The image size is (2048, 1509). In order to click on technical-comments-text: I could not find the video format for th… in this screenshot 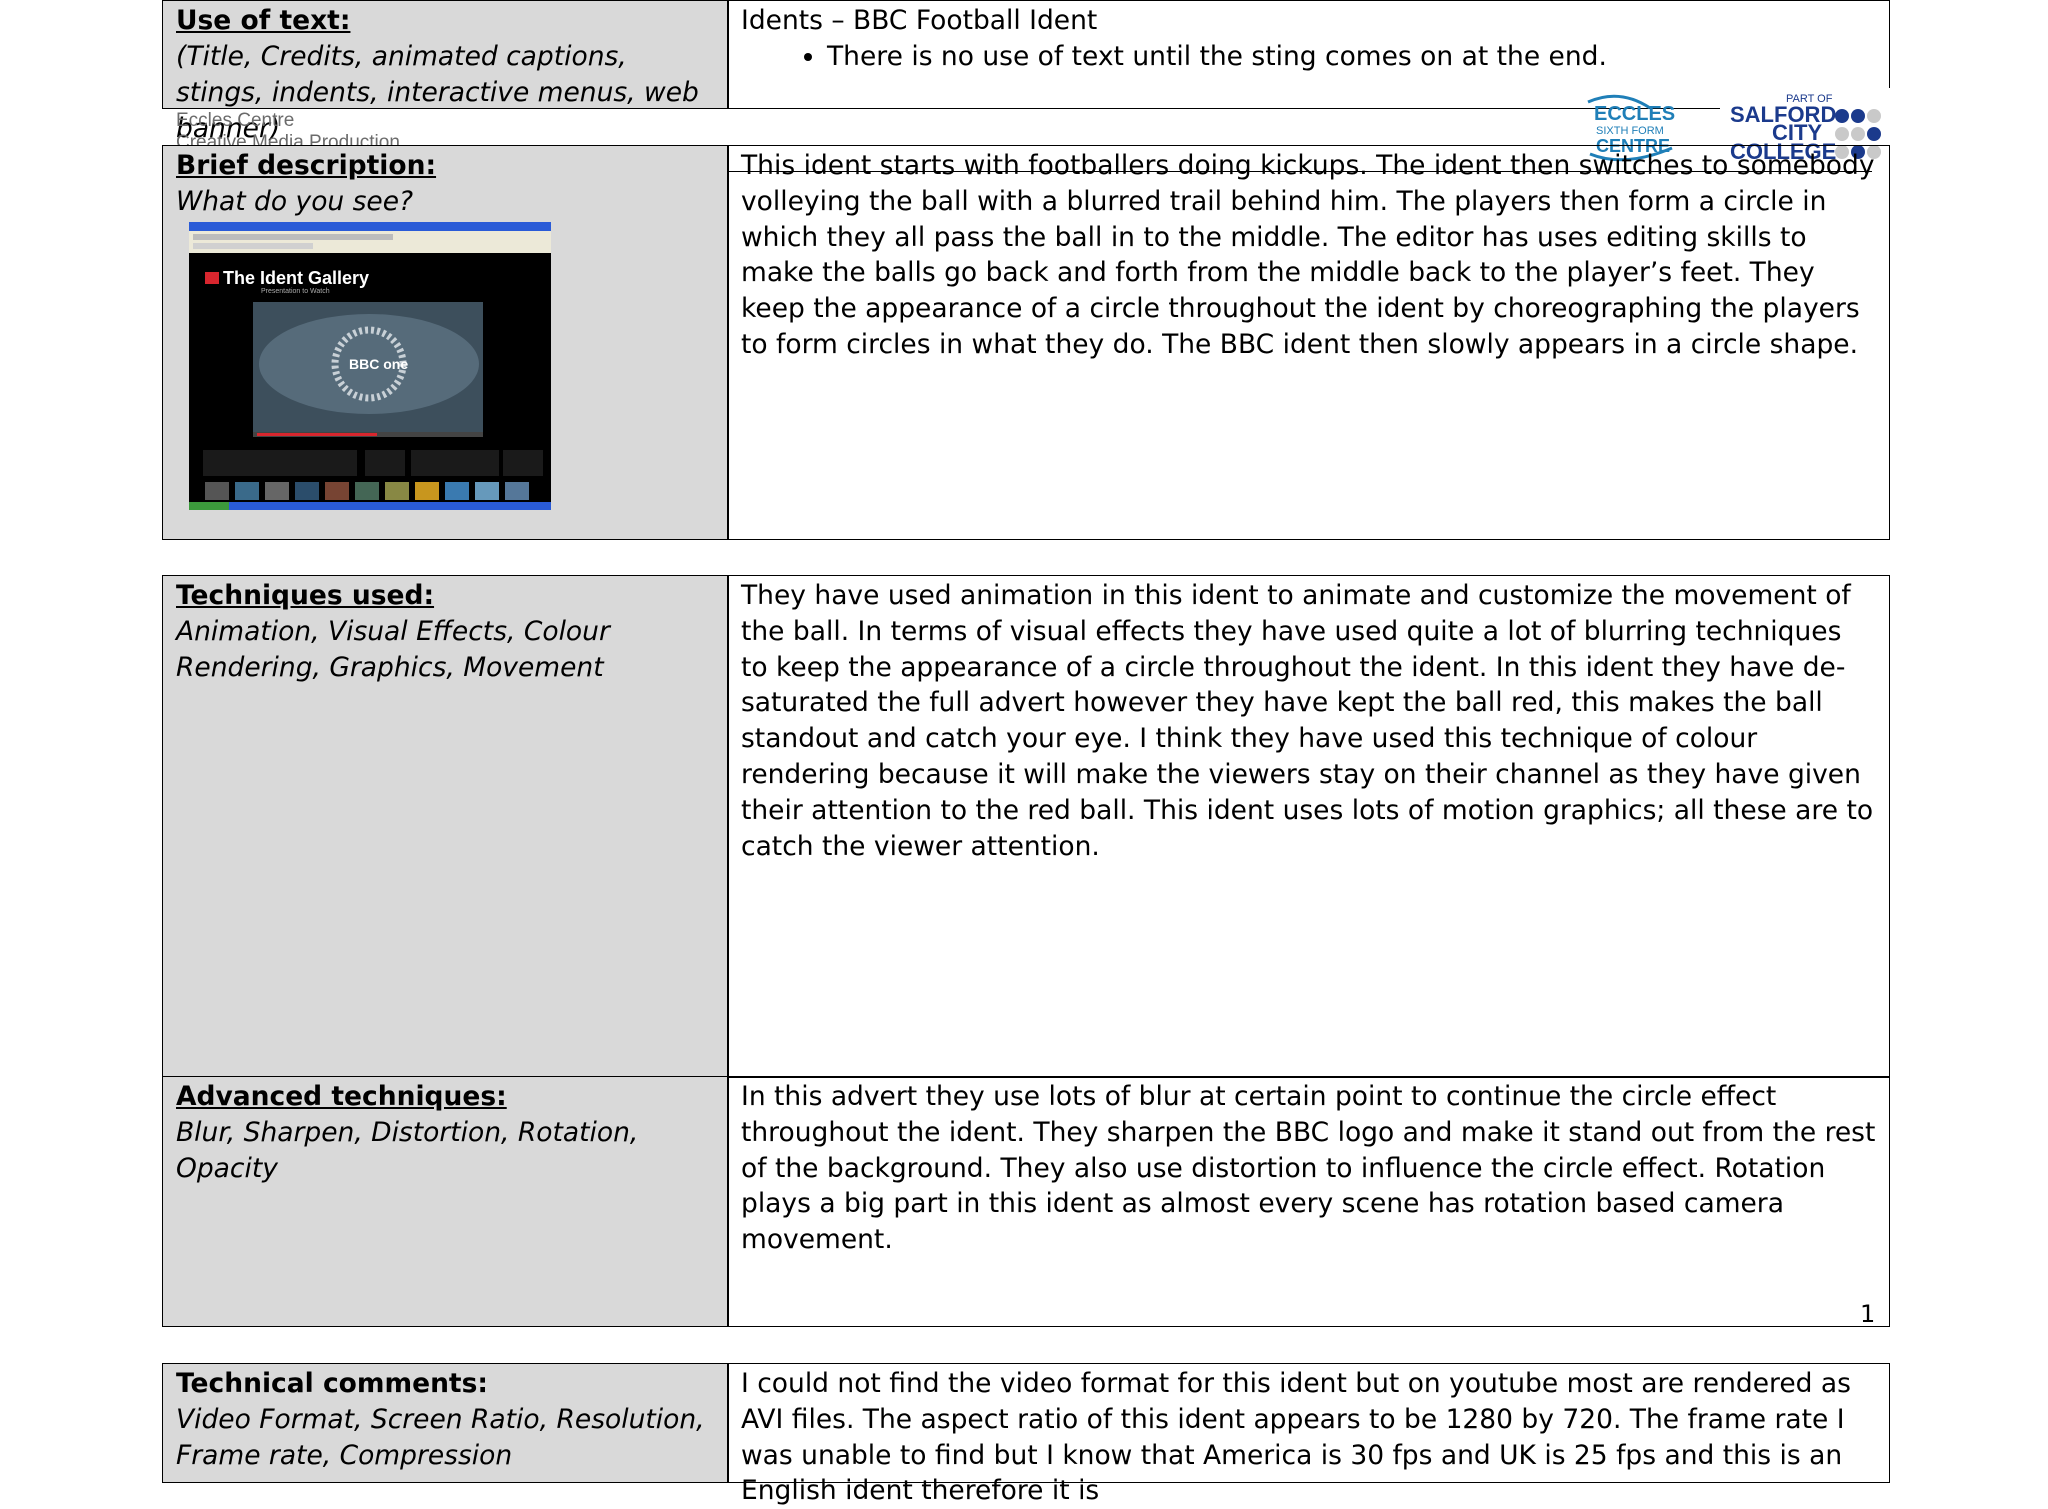, I will do `click(1296, 1437)`.